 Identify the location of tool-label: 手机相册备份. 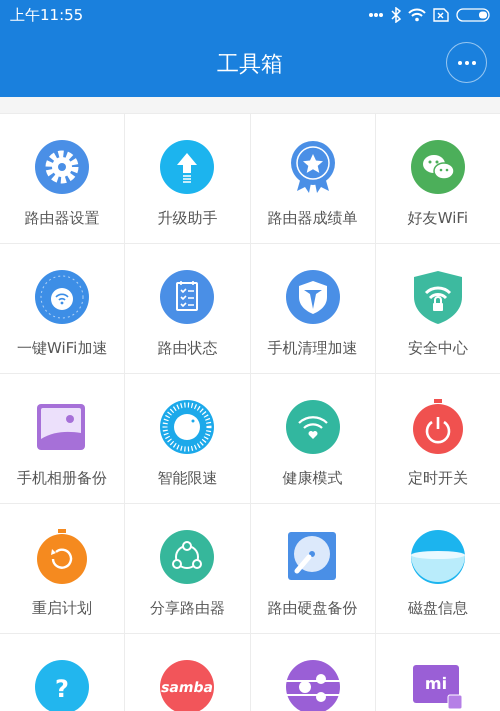
(62, 478).